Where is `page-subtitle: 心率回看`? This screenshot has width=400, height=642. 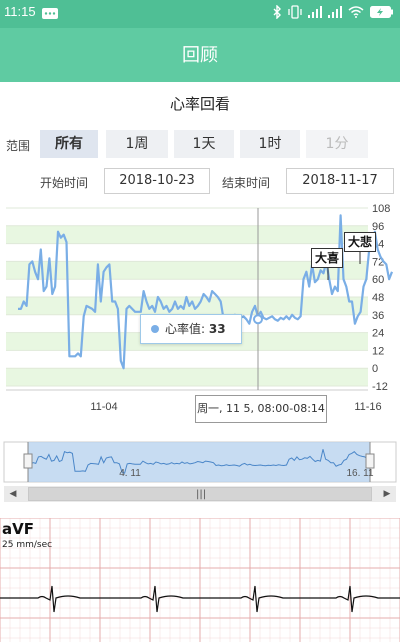
page-subtitle: 心率回看 is located at coordinates (199, 104).